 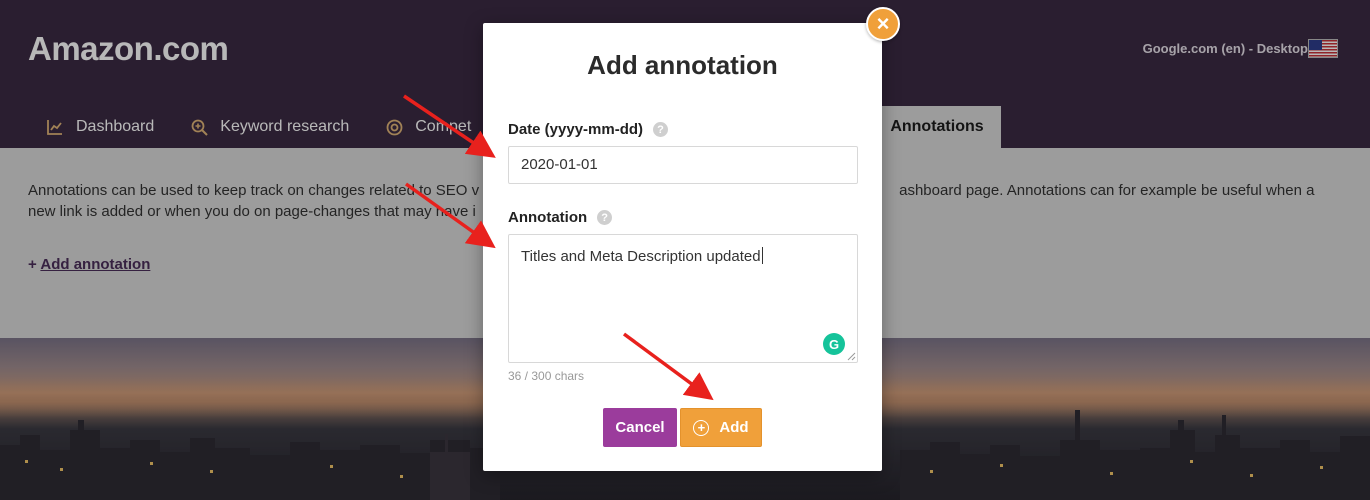 What do you see at coordinates (762, 255) in the screenshot?
I see `text-caret` at bounding box center [762, 255].